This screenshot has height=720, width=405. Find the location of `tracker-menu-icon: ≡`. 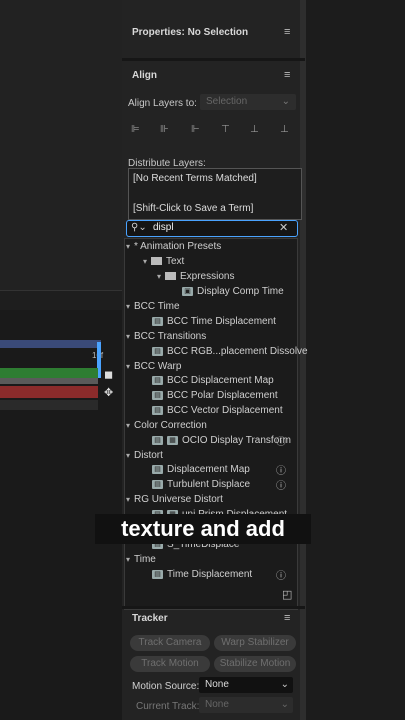

tracker-menu-icon: ≡ is located at coordinates (287, 618).